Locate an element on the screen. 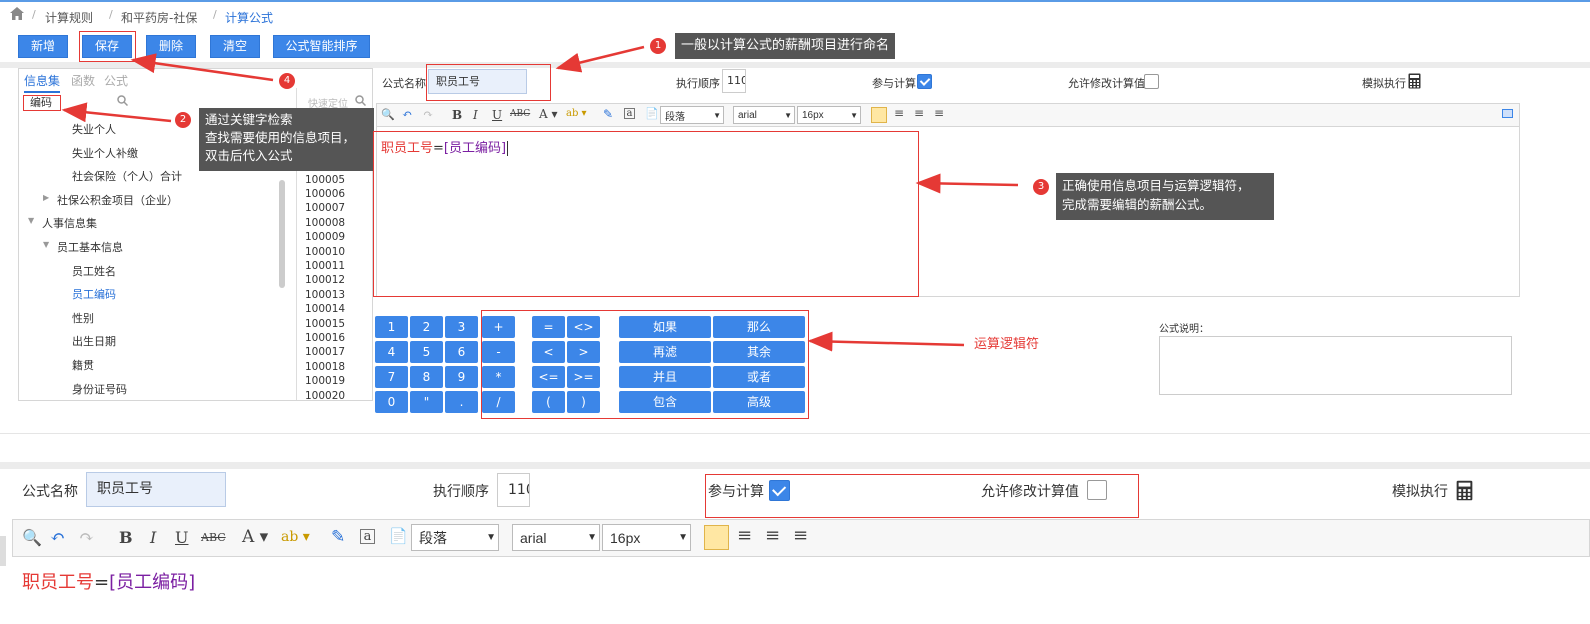 The image size is (1590, 624). keypad-number-key: " is located at coordinates (426, 402).